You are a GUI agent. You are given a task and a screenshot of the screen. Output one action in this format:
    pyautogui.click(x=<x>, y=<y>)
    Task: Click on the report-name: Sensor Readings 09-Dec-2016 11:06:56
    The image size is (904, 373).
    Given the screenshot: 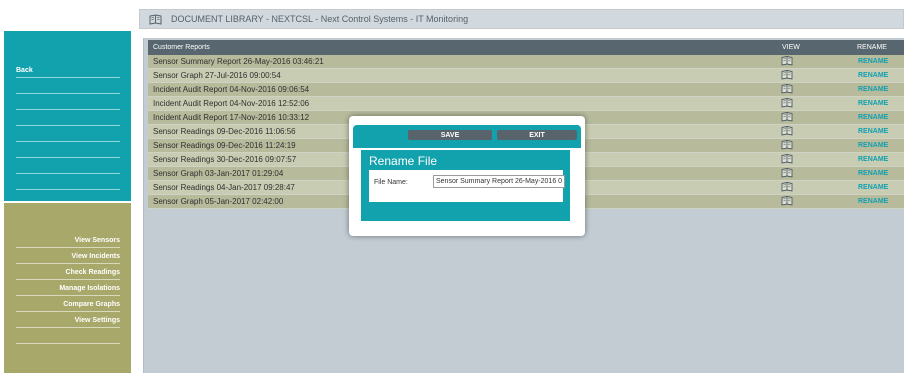 What is the action you would take?
    pyautogui.click(x=224, y=131)
    